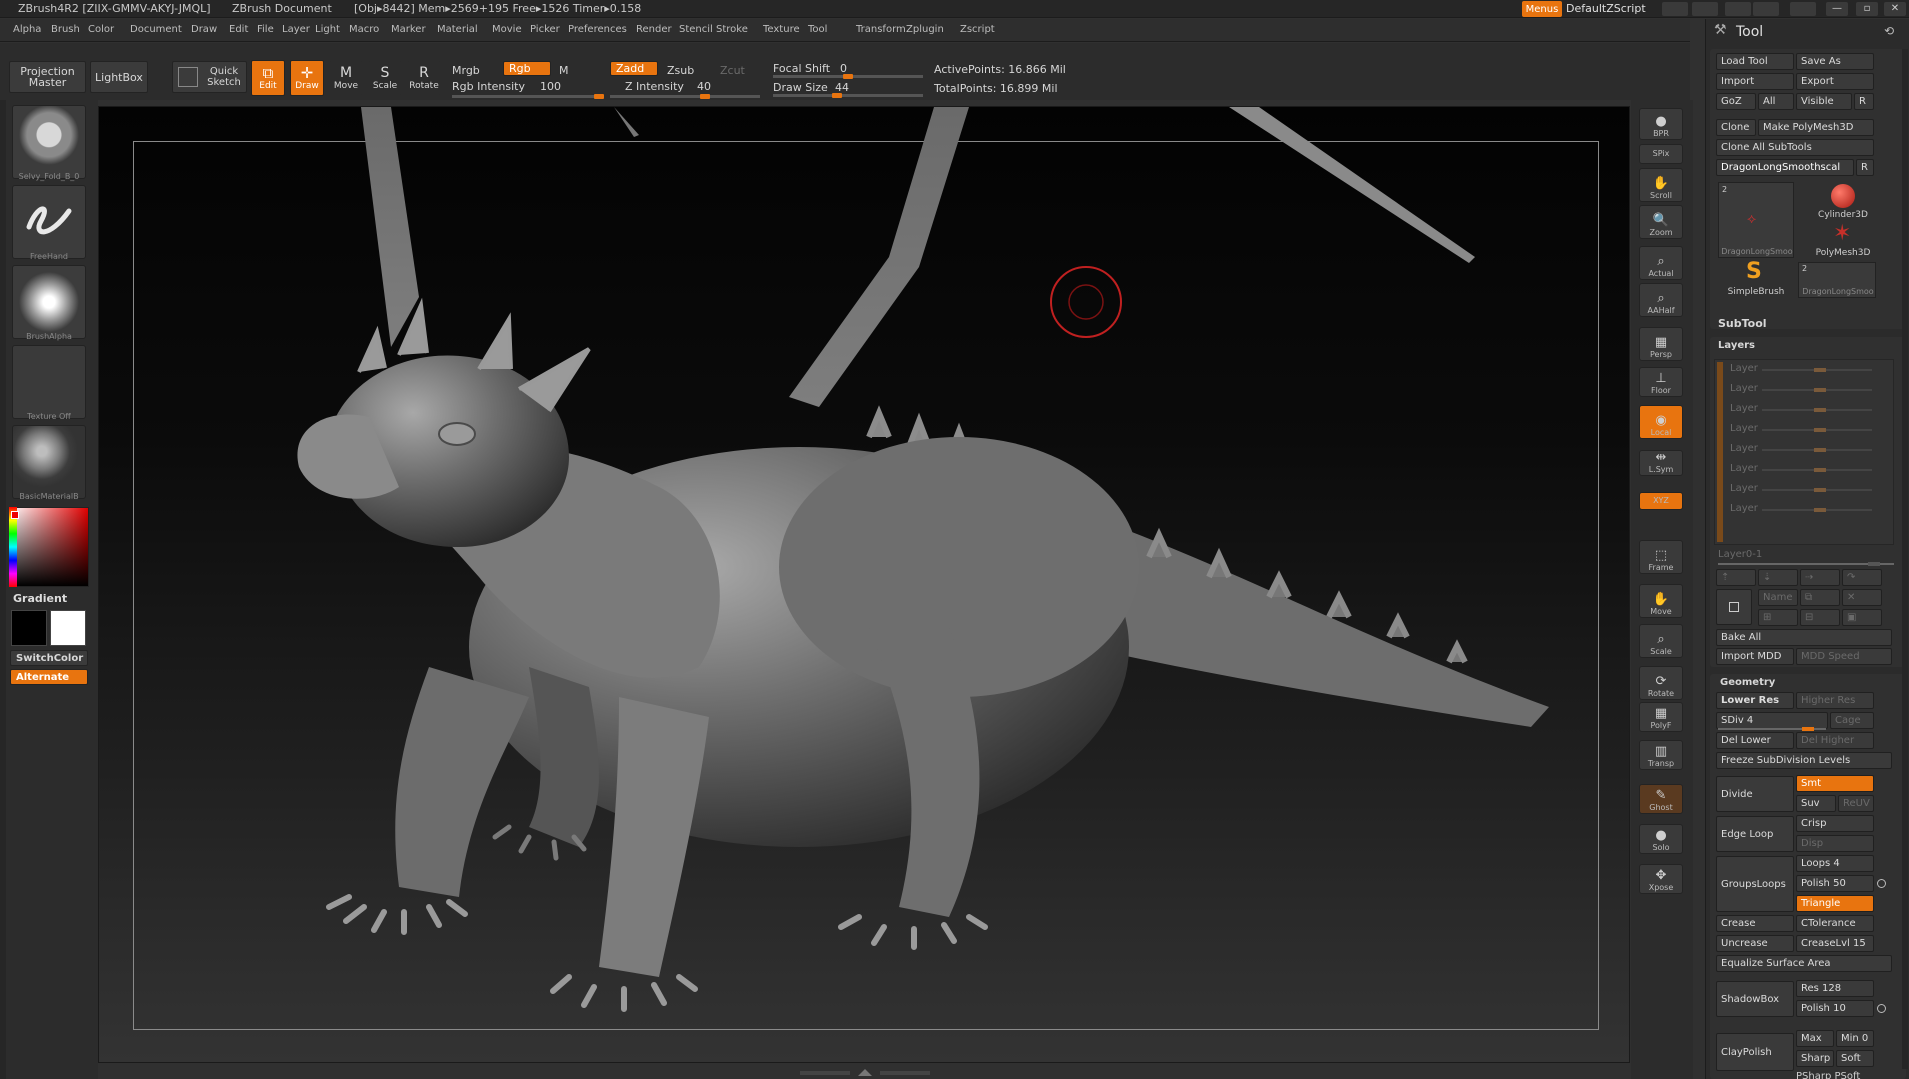 The image size is (1909, 1079). I want to click on shelf-frame-button: ⬚ Frame, so click(1661, 557).